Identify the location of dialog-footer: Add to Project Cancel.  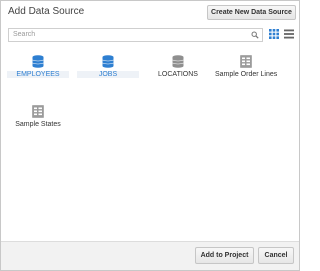
(150, 255).